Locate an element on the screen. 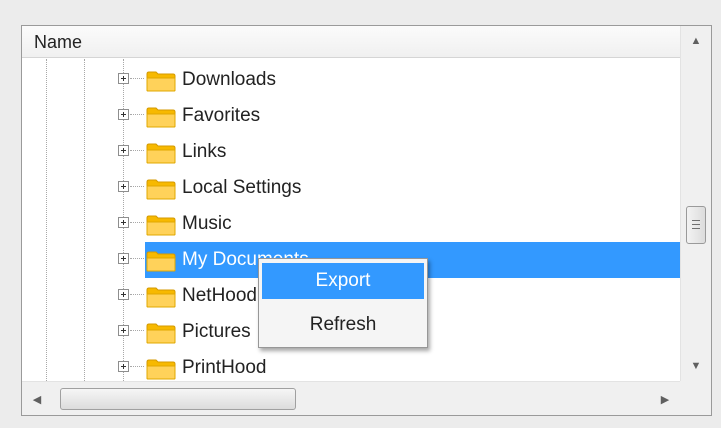 This screenshot has width=721, height=428. column-header-label: Name is located at coordinates (58, 42).